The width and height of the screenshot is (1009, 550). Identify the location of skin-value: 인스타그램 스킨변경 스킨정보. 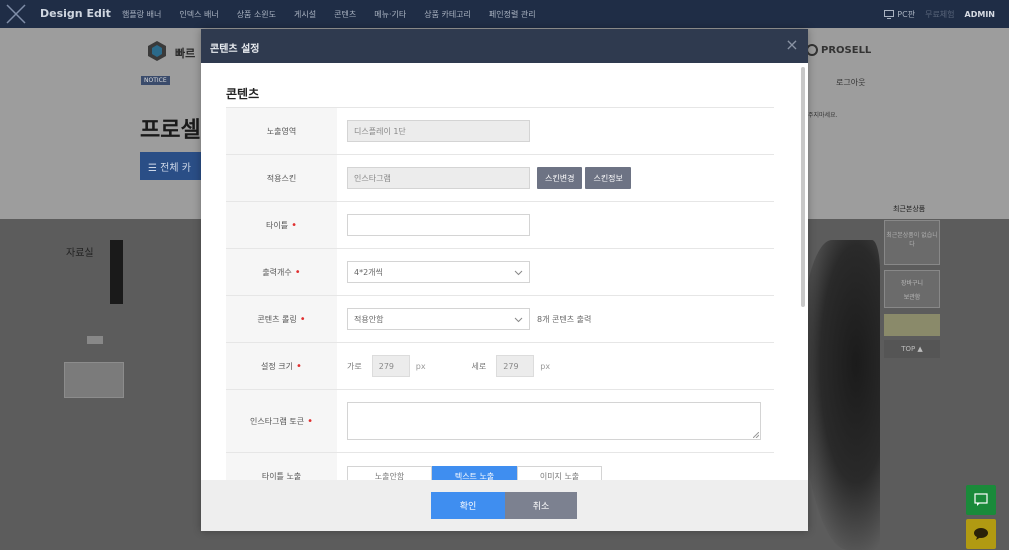
(489, 178).